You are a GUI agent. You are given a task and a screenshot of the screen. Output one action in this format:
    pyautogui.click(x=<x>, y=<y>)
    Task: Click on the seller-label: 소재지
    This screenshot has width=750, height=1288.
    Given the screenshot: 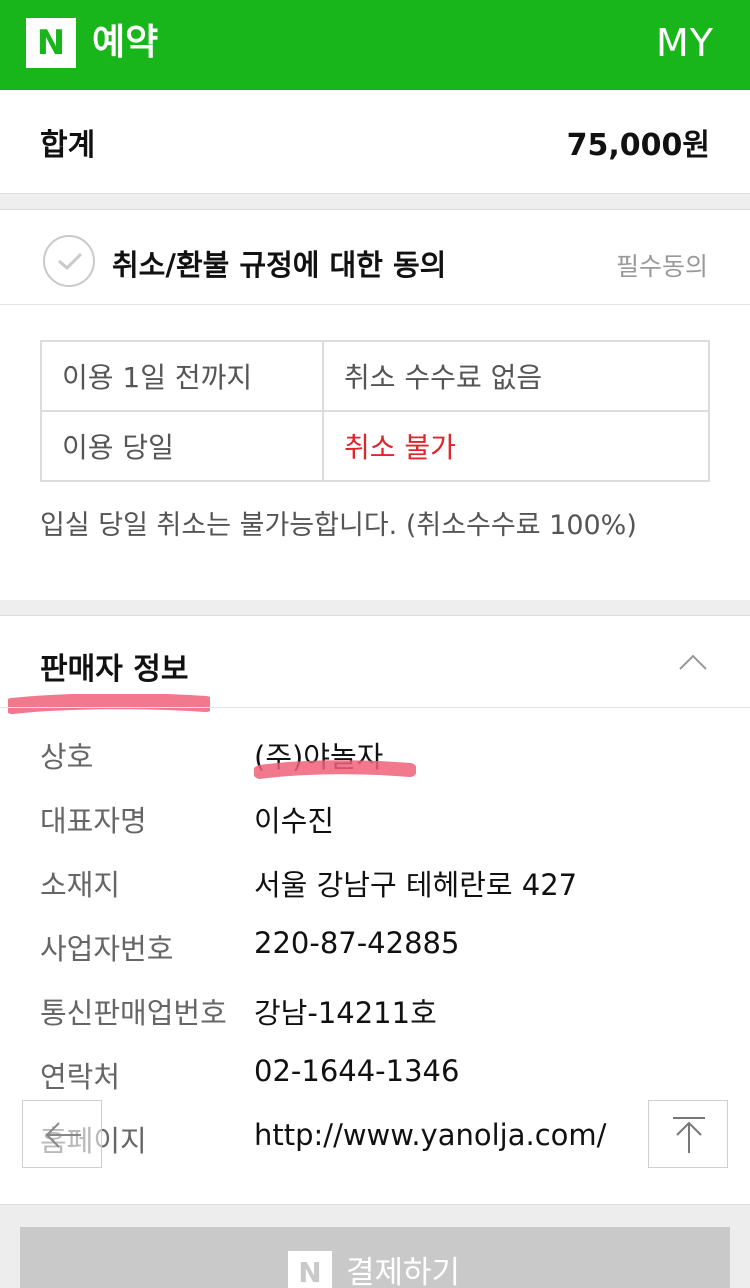 What is the action you would take?
    pyautogui.click(x=80, y=885)
    